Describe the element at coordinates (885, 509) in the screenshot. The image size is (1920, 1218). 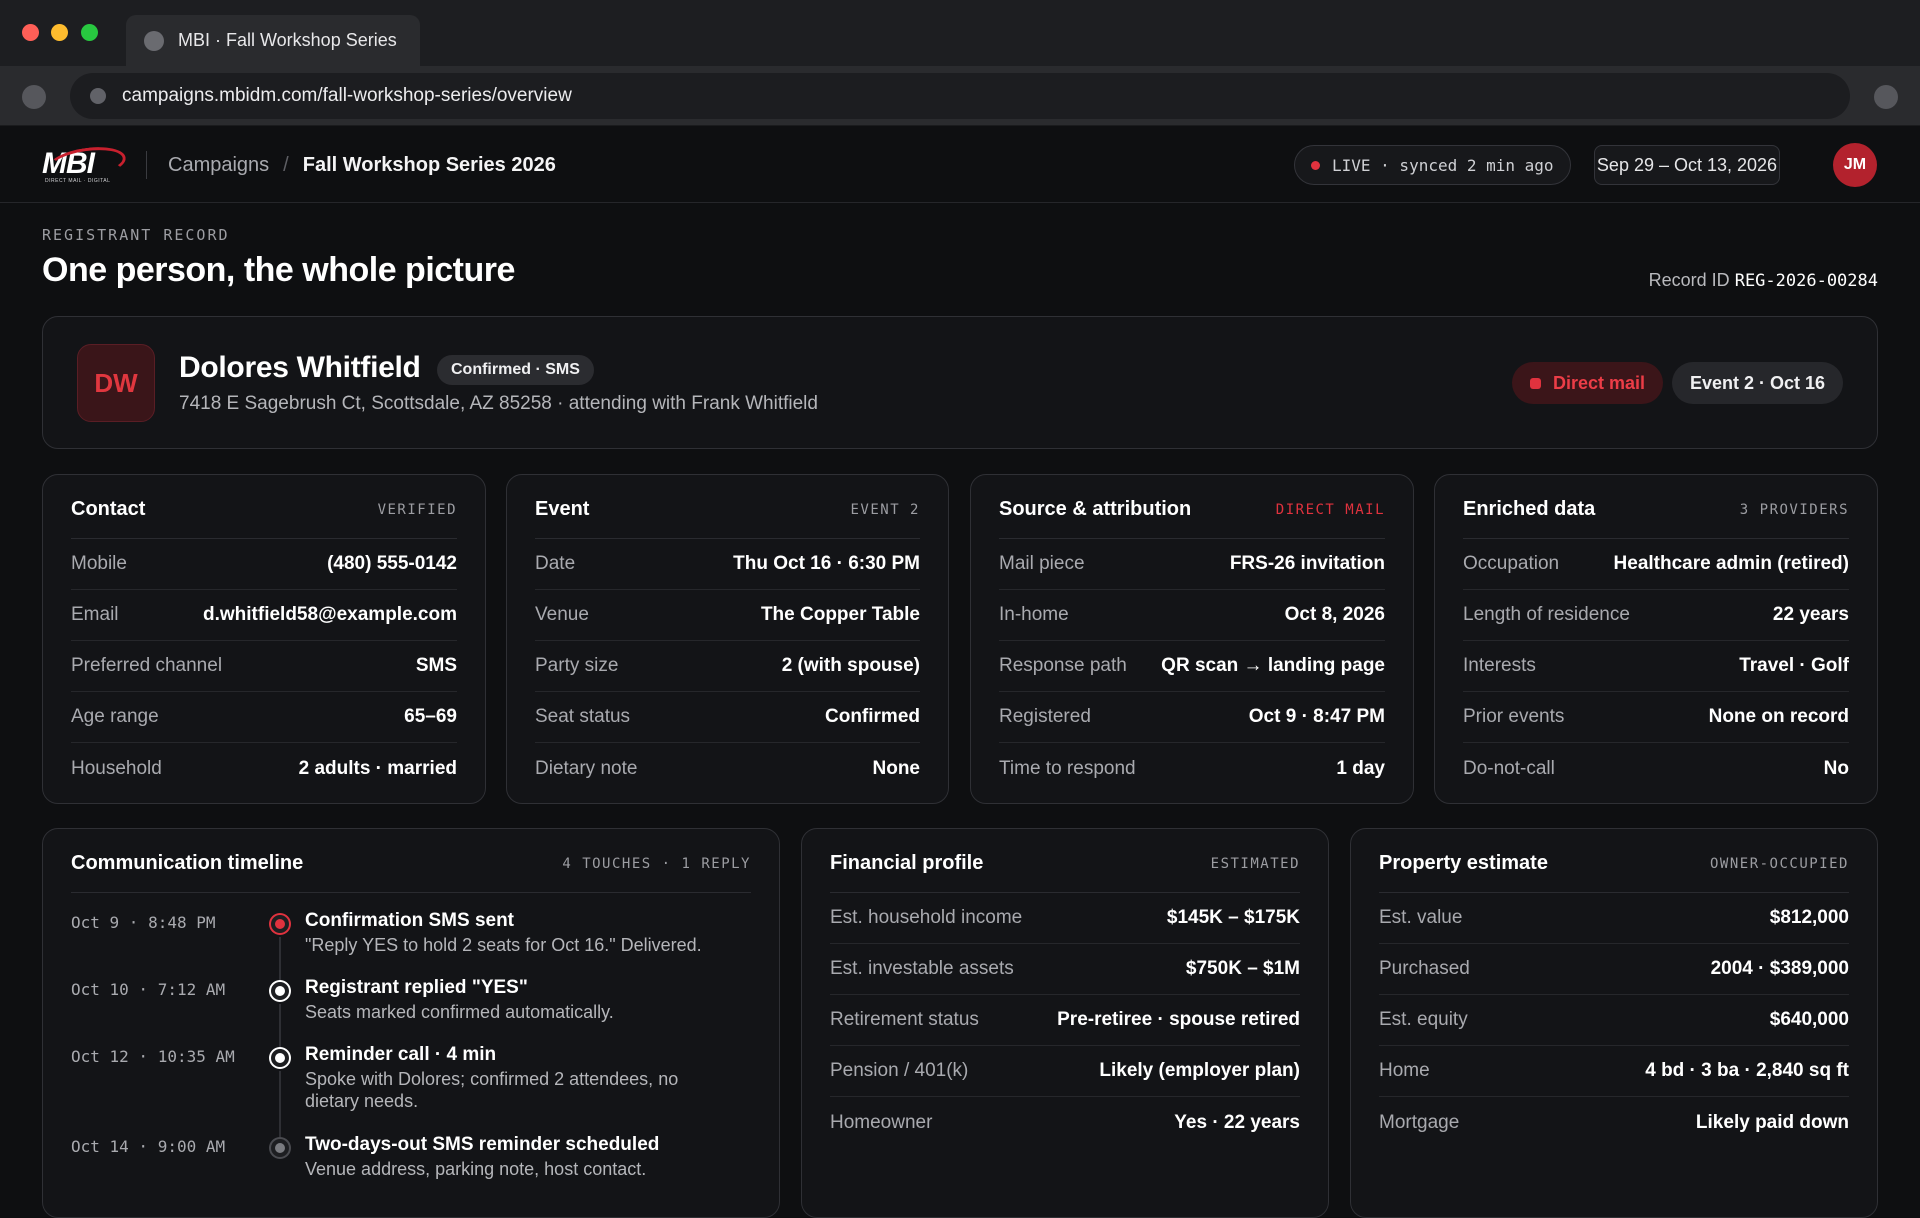
I see `card-tag: EVENT 2` at that location.